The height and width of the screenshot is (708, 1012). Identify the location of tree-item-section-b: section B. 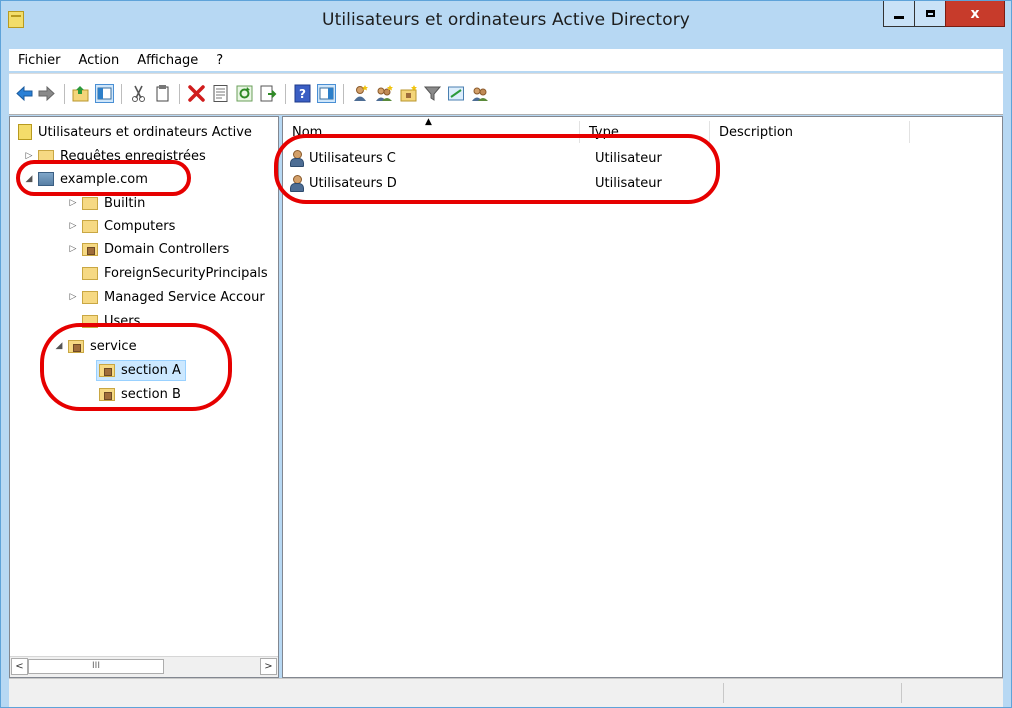
(140, 394).